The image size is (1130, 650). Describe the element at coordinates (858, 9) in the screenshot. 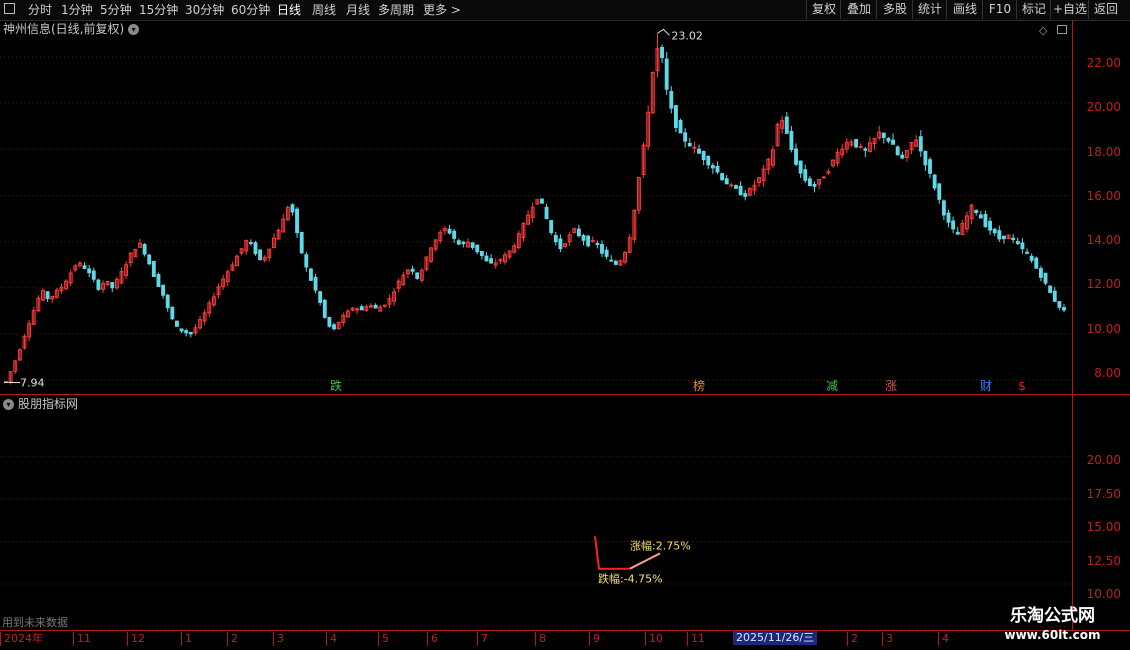

I see `overlay-button: 叠加` at that location.